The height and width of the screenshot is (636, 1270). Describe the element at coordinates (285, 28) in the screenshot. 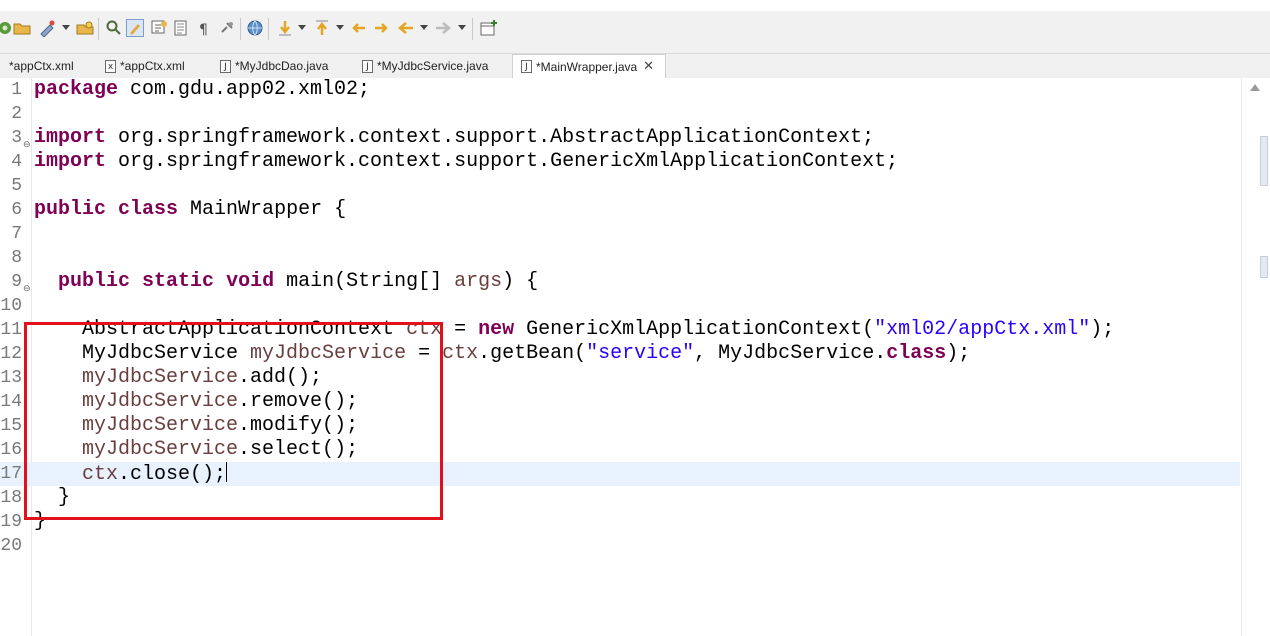

I see `next-annotation-icon` at that location.